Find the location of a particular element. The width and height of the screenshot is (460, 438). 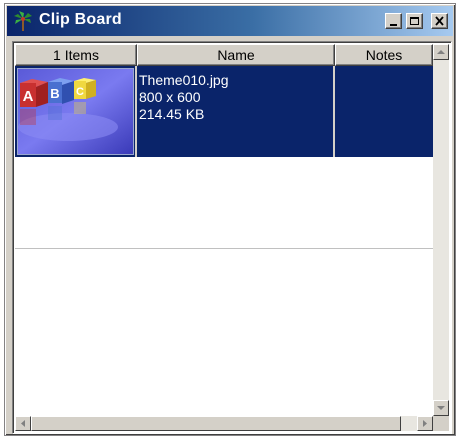

svg-text: A is located at coordinates (28, 96).